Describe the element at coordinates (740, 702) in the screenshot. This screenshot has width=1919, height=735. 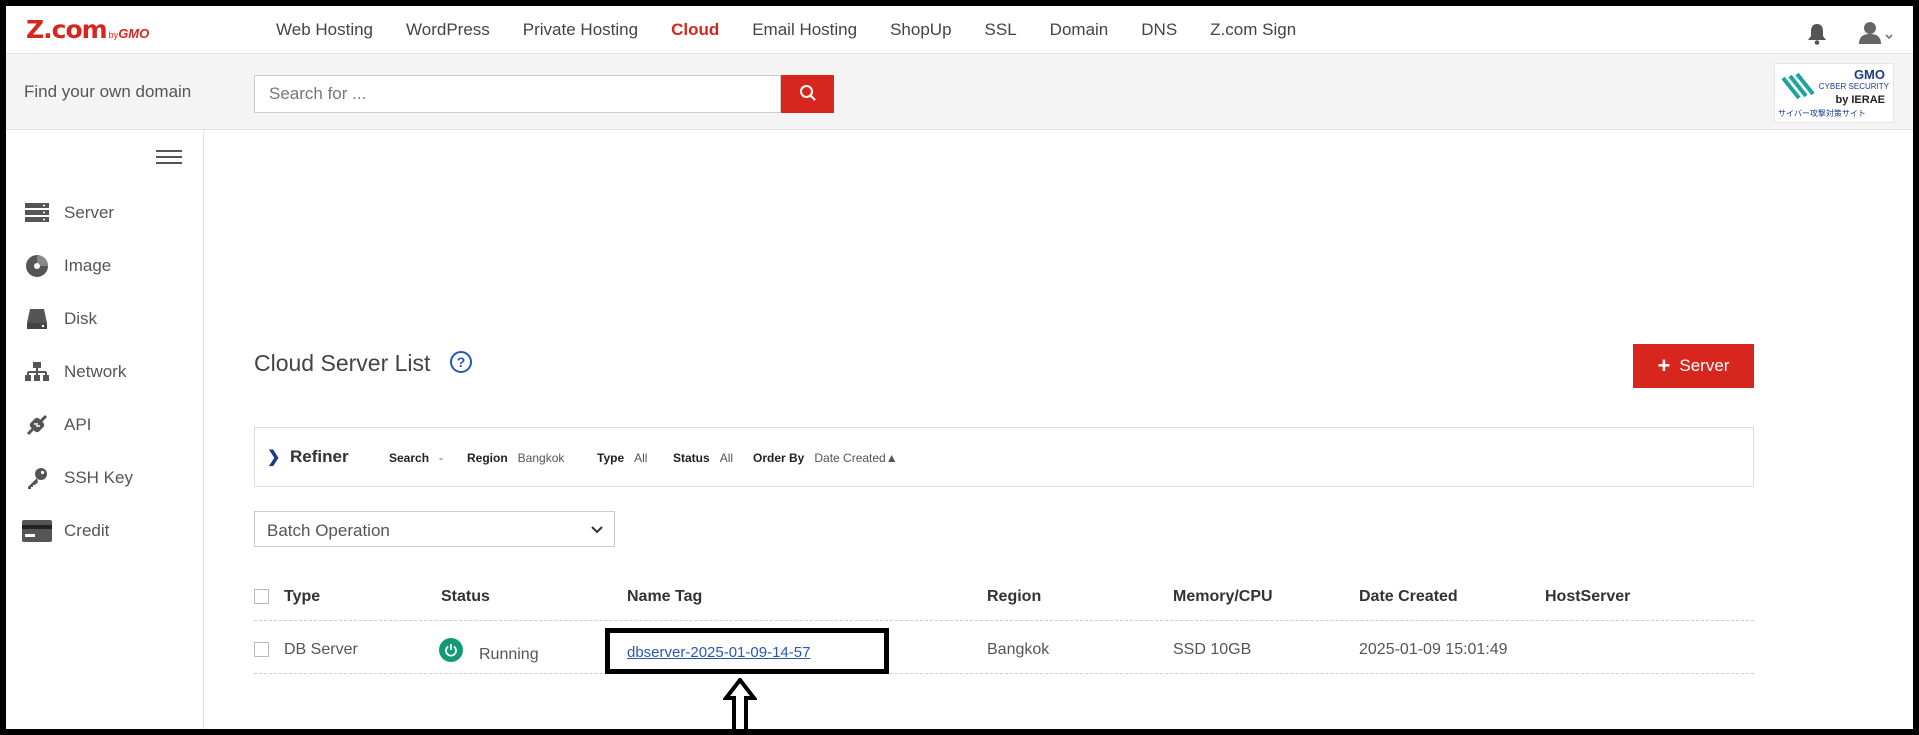
I see `annotation-up-arrow-icon` at that location.